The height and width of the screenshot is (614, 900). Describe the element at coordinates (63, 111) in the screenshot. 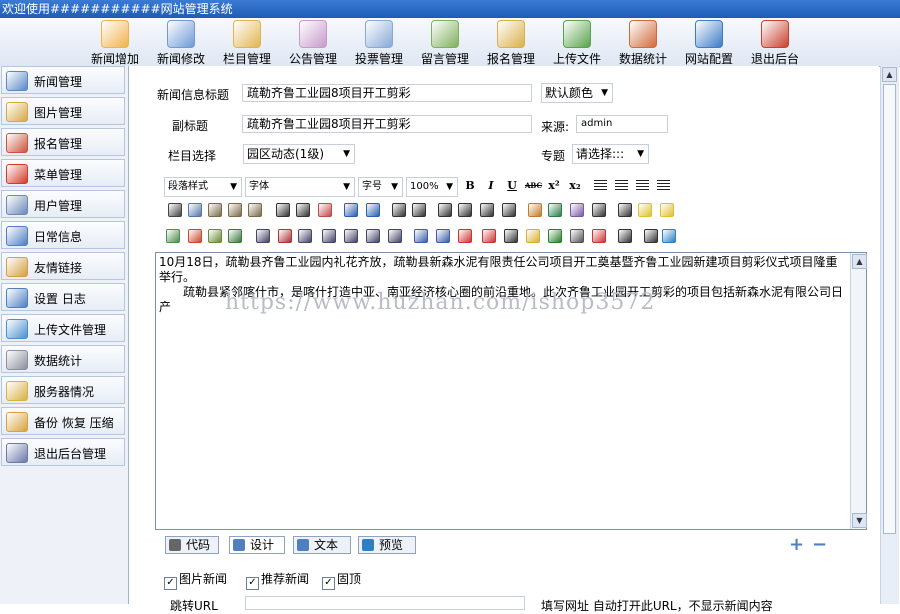

I see `sidebar-item-1: 图片管理` at that location.